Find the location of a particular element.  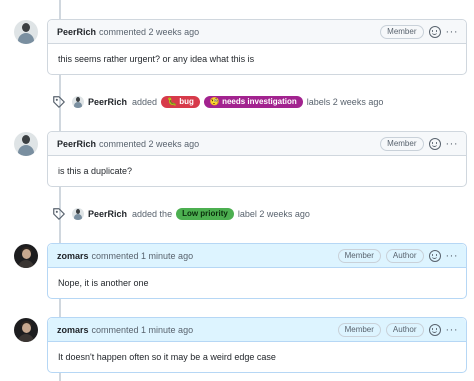

event-verb: added the is located at coordinates (152, 214).